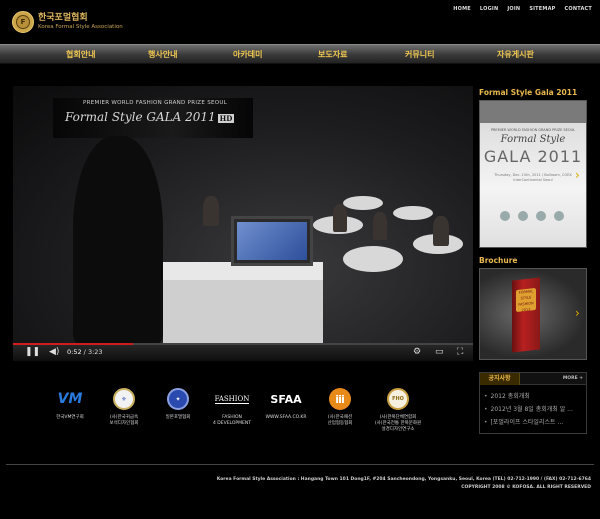 The height and width of the screenshot is (519, 600). I want to click on partner-vm: VM 한국VM연구회, so click(70, 404).